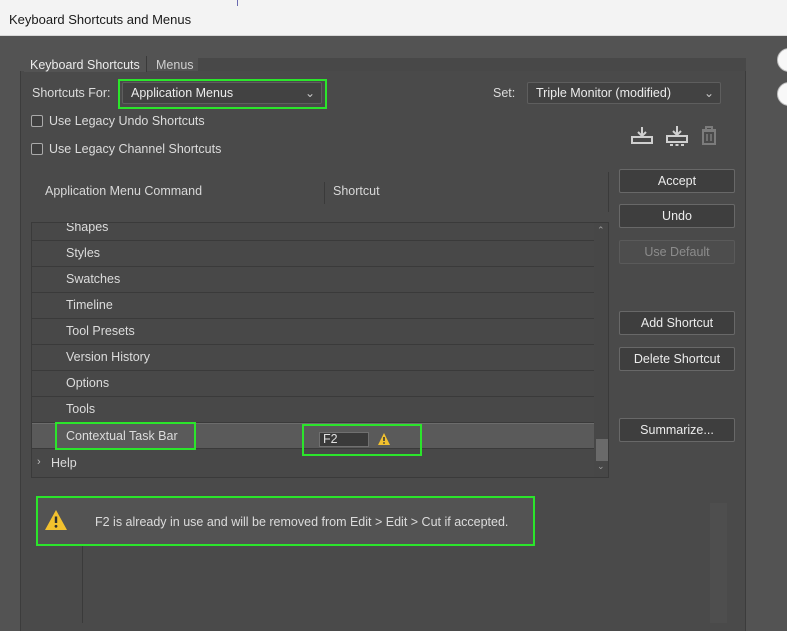 The image size is (787, 631). Describe the element at coordinates (313, 280) in the screenshot. I see `table-row: Swatches` at that location.